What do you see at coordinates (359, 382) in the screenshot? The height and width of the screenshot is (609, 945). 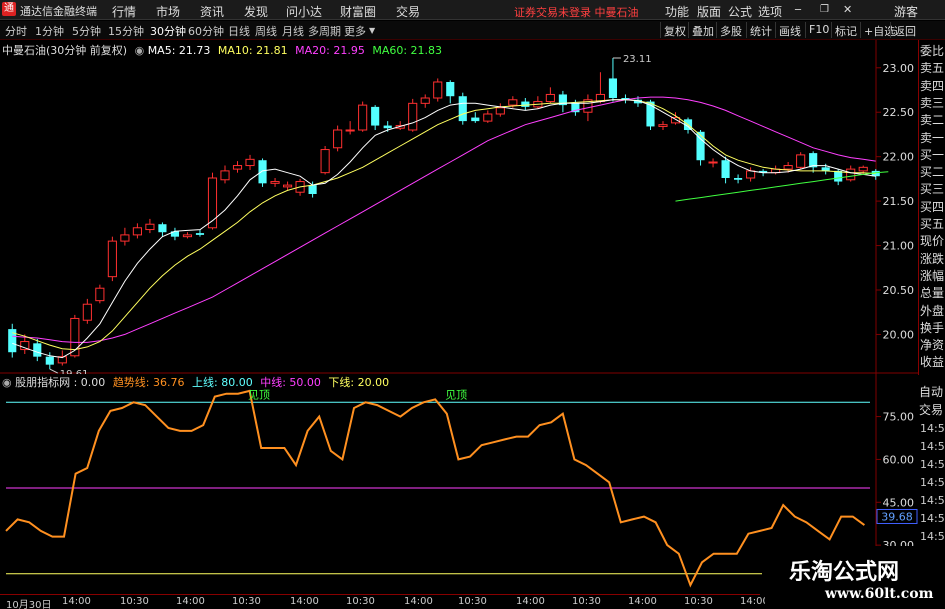 I see `lower-label: 下线: 20.00` at bounding box center [359, 382].